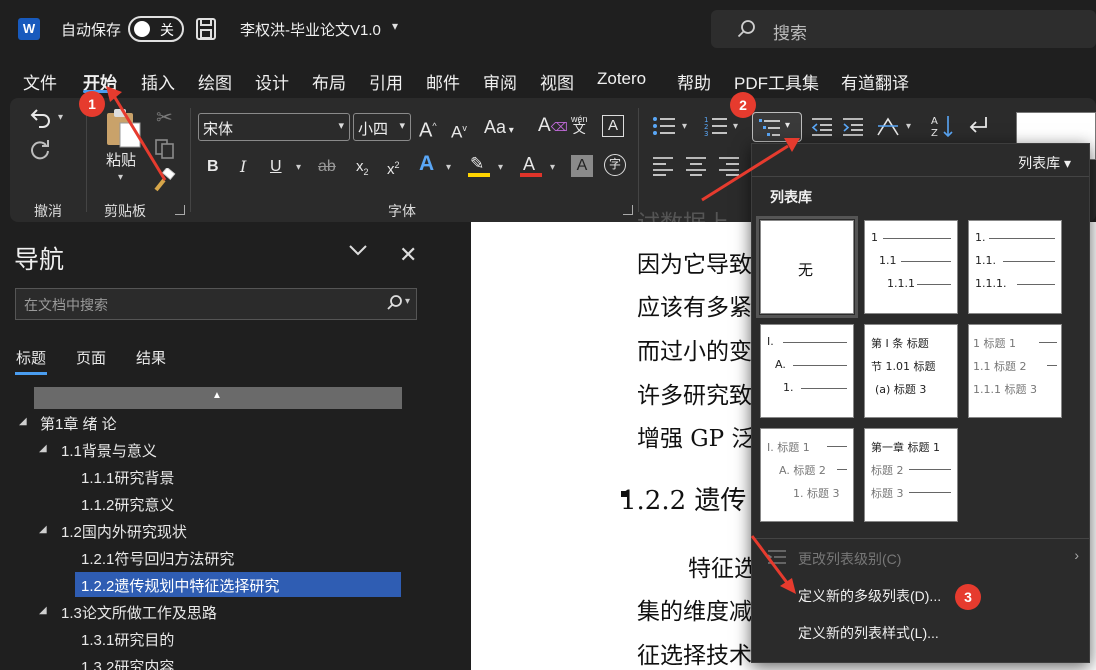  Describe the element at coordinates (696, 166) in the screenshot. I see `align-center-icon` at that location.